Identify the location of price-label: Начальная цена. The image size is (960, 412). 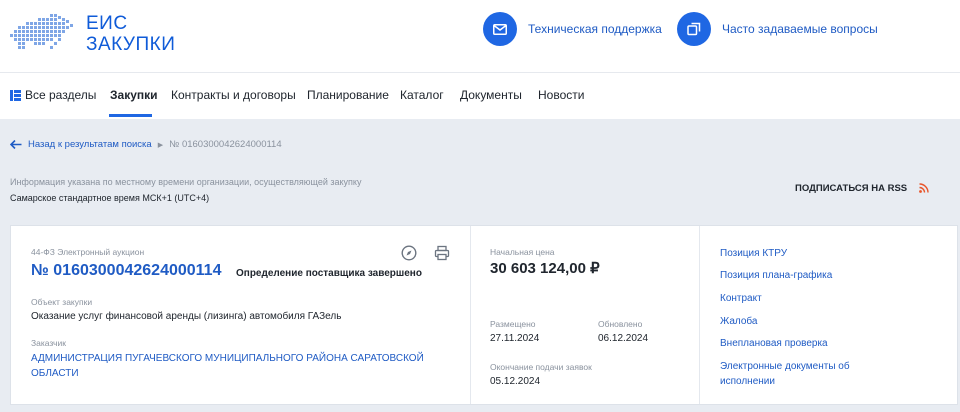
(522, 252).